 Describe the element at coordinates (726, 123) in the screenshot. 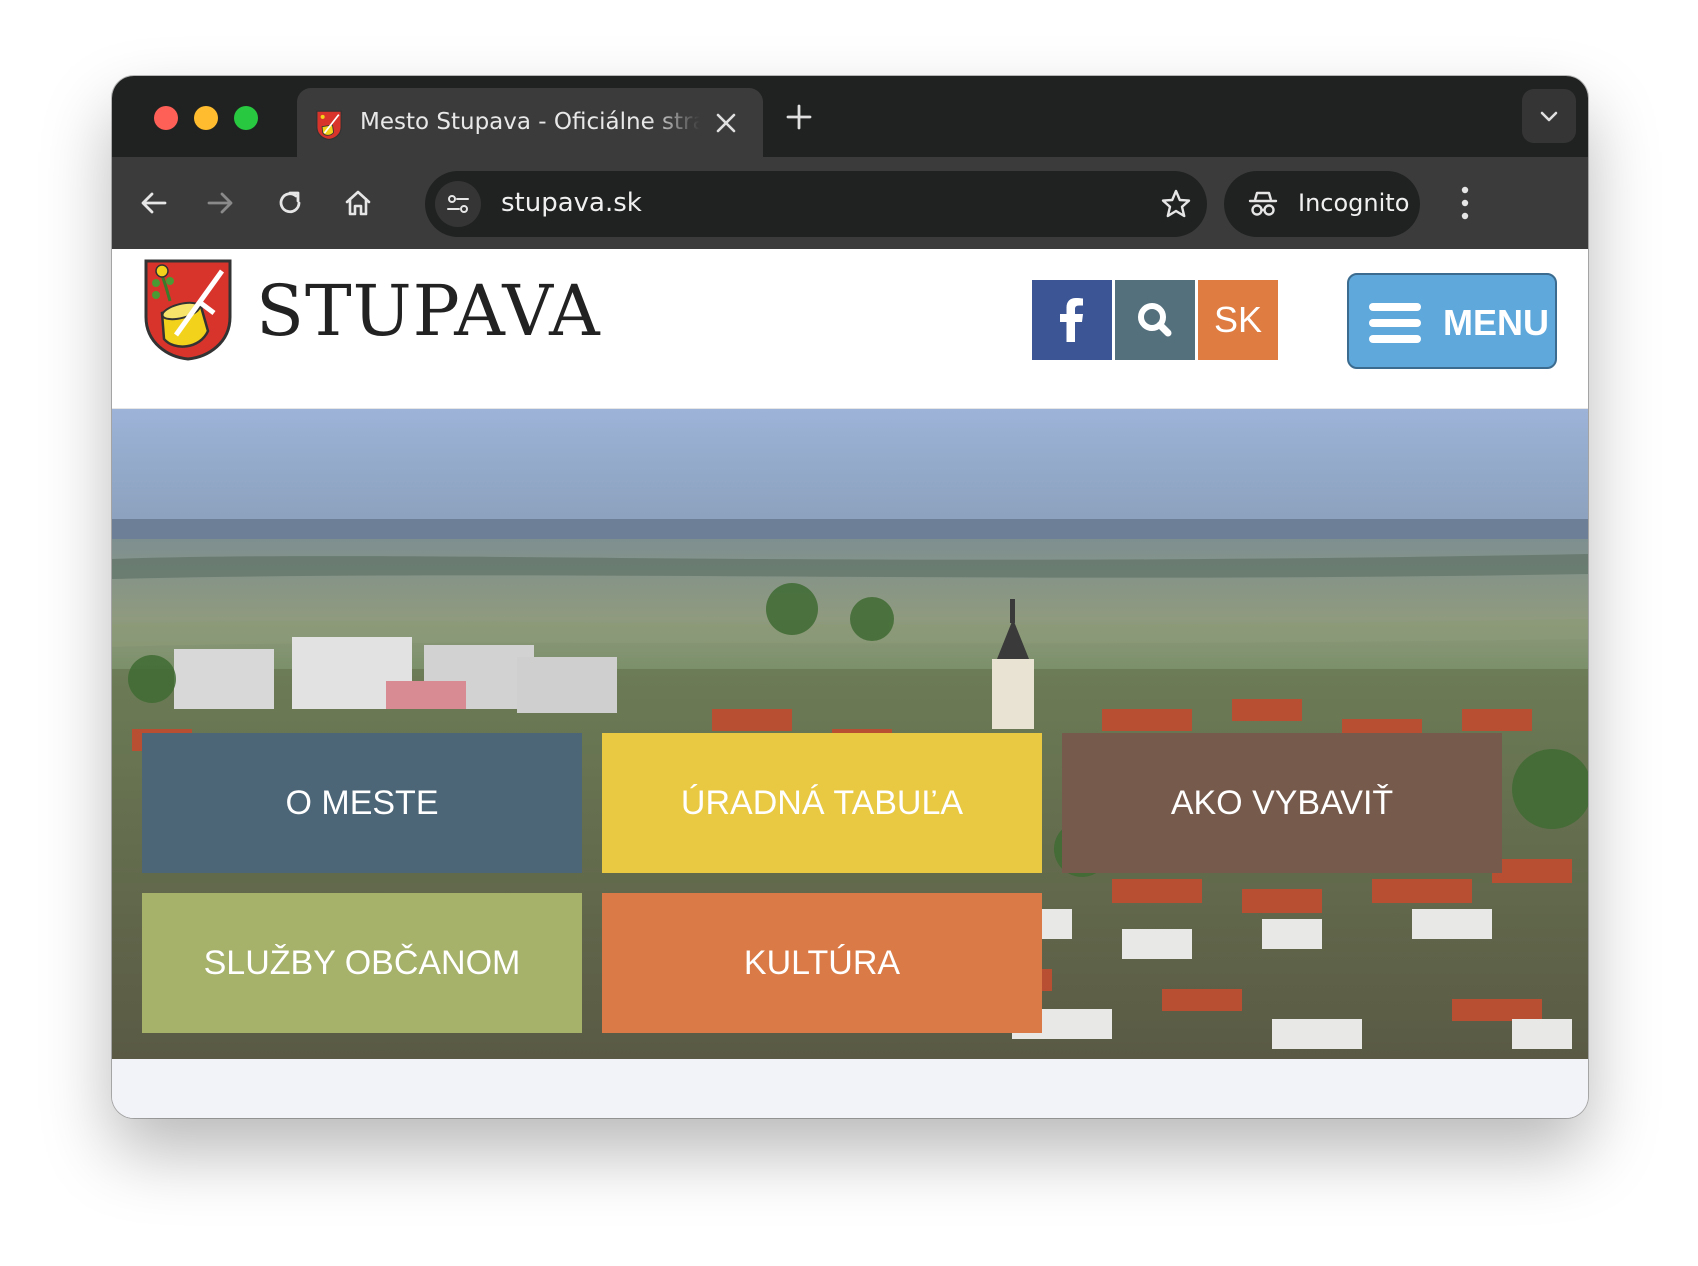

I see `close-tab-icon` at that location.